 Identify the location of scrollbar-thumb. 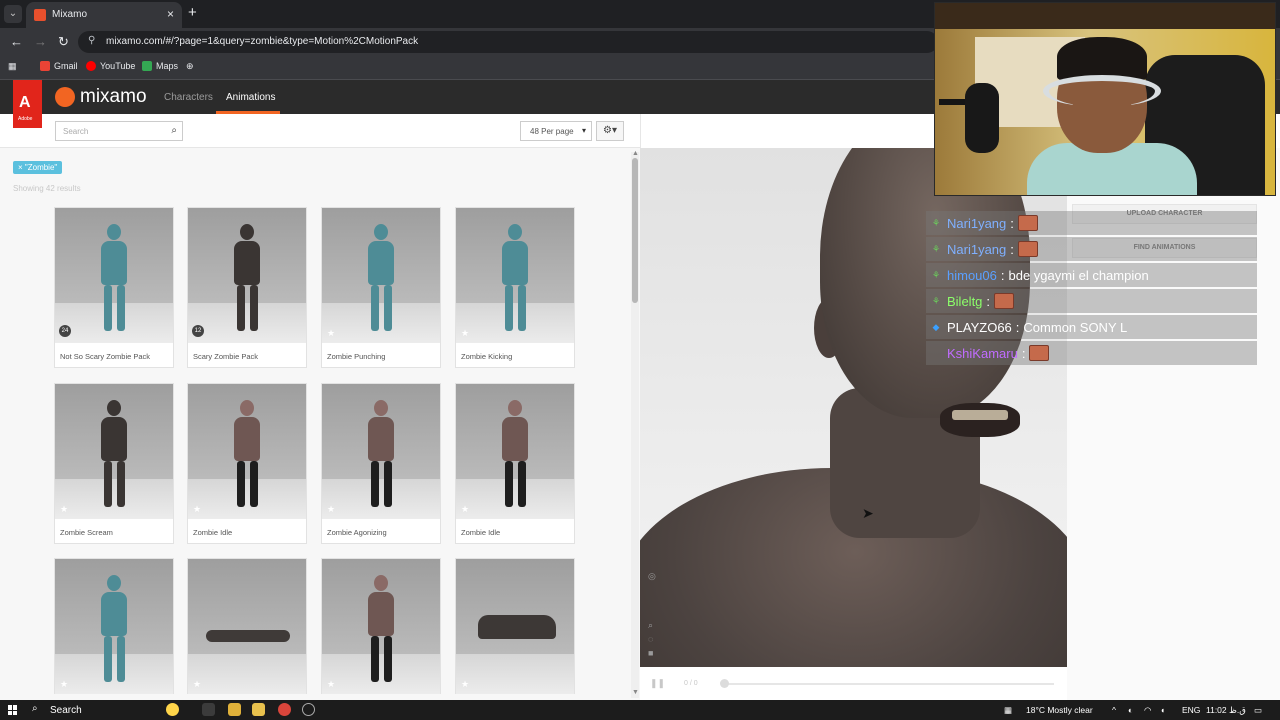
(635, 230).